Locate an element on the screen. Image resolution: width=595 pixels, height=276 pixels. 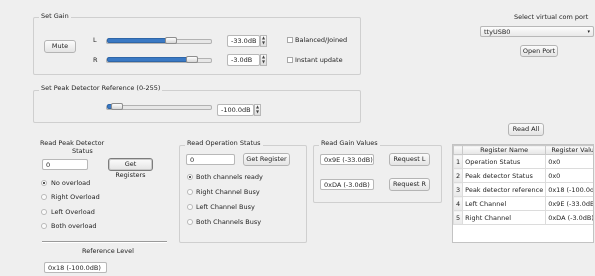
table-row: 1 Operation Status 0x0 is located at coordinates (523, 161).